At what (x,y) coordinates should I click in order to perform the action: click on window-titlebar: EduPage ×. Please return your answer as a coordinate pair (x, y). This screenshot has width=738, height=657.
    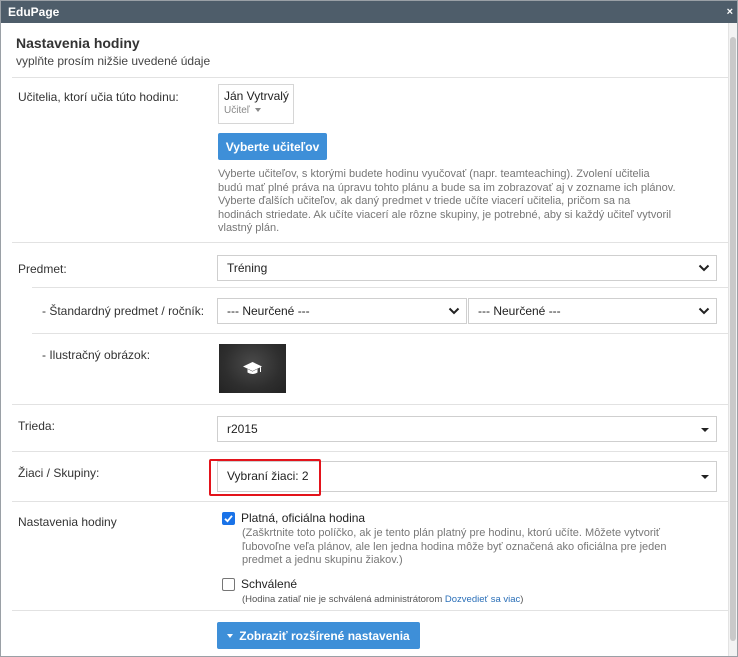
    Looking at the image, I should click on (369, 12).